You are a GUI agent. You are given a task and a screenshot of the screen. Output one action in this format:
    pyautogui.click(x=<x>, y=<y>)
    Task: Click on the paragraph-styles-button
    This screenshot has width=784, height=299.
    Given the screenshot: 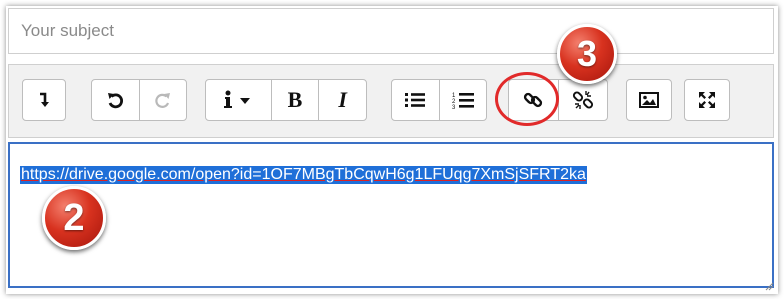 What is the action you would take?
    pyautogui.click(x=239, y=100)
    